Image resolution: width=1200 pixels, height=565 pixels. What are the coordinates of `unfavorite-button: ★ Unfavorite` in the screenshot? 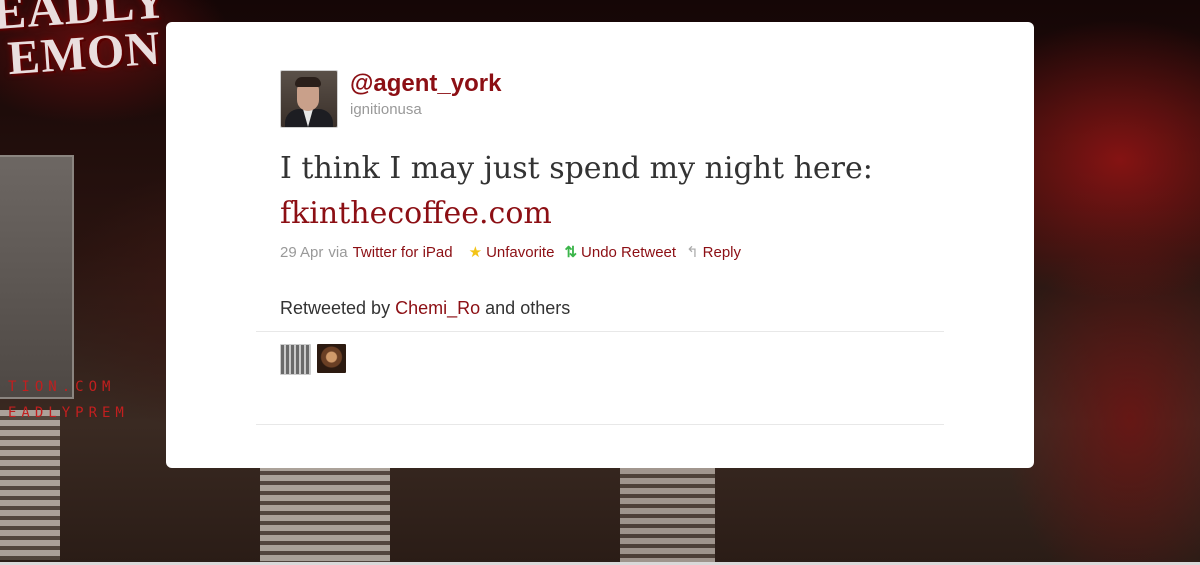 It's located at (512, 252).